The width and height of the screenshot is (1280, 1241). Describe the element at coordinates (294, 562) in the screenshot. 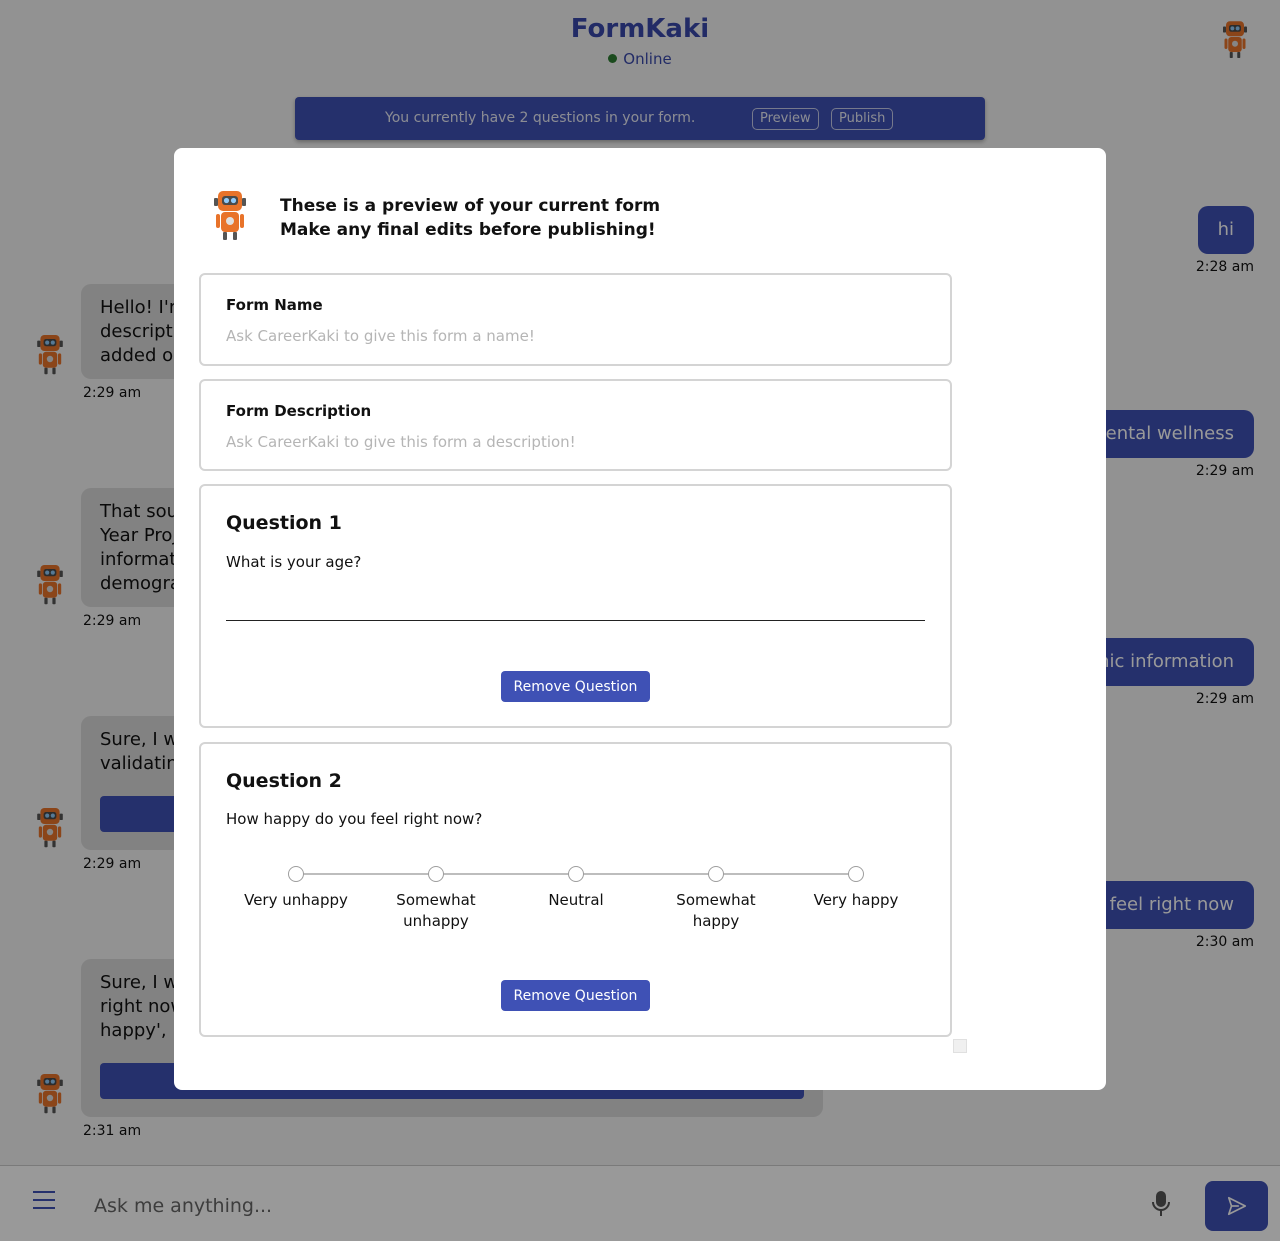

I see `question-text: What is your age?` at that location.